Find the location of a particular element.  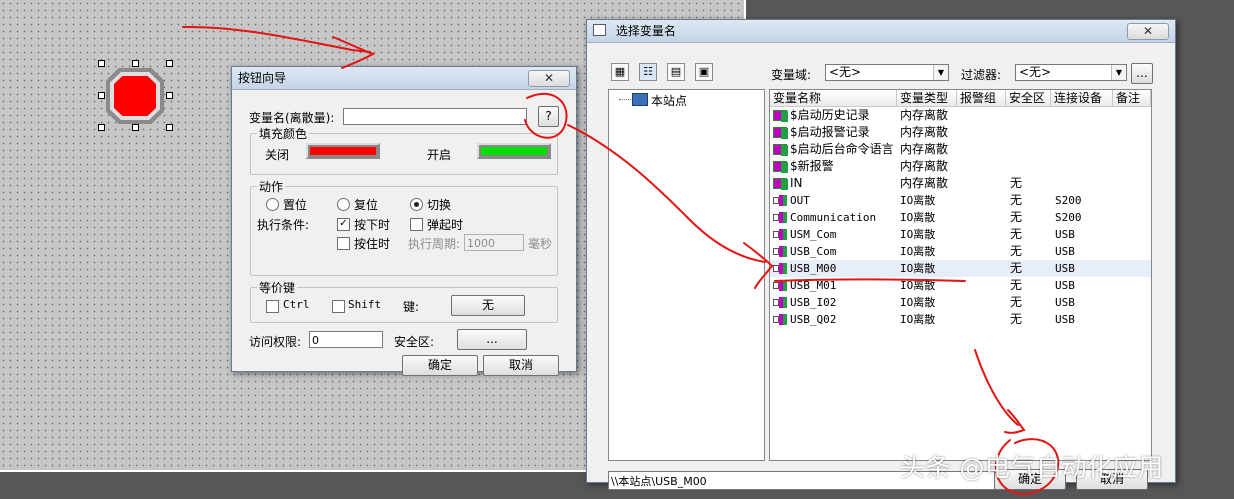

radio-set-label: 置位 is located at coordinates (295, 205).